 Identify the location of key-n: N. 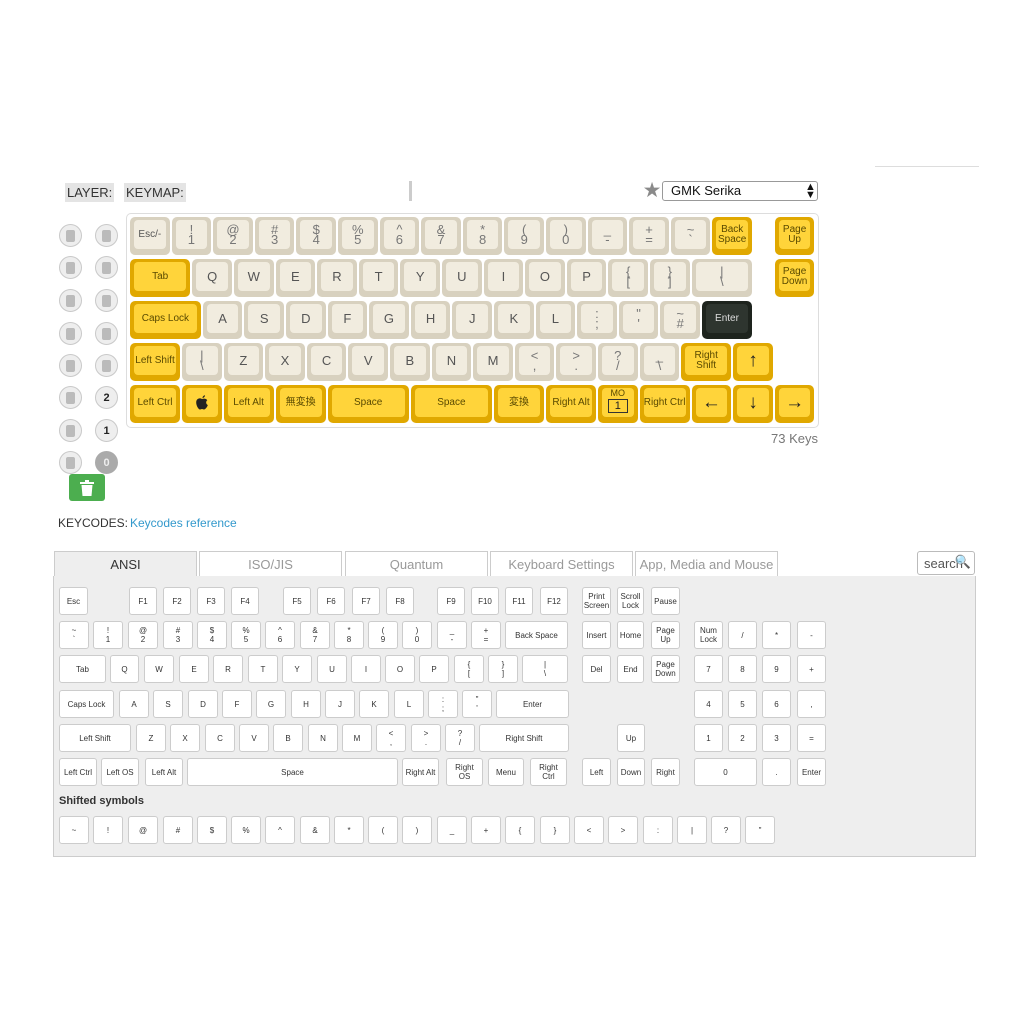
(451, 362).